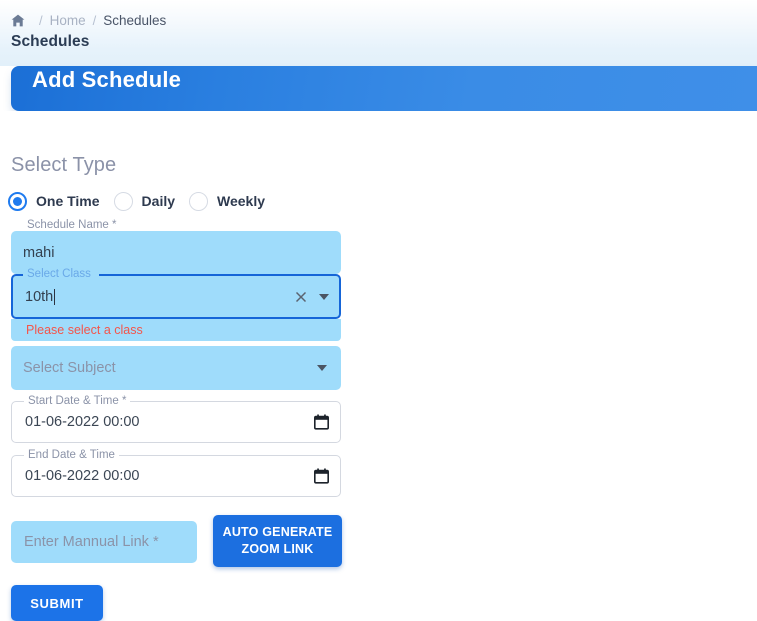 The width and height of the screenshot is (757, 621). I want to click on select-class-value: 10th, so click(39, 296).